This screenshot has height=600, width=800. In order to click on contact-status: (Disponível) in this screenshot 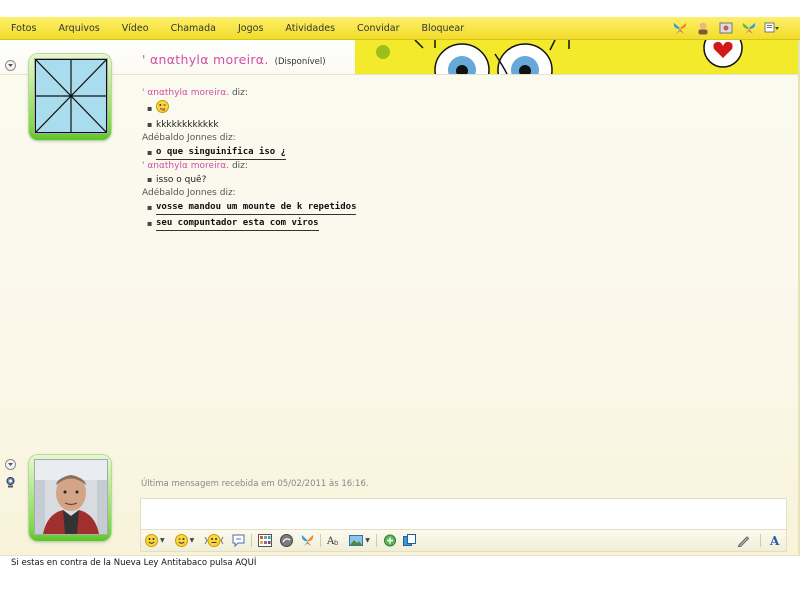, I will do `click(300, 62)`.